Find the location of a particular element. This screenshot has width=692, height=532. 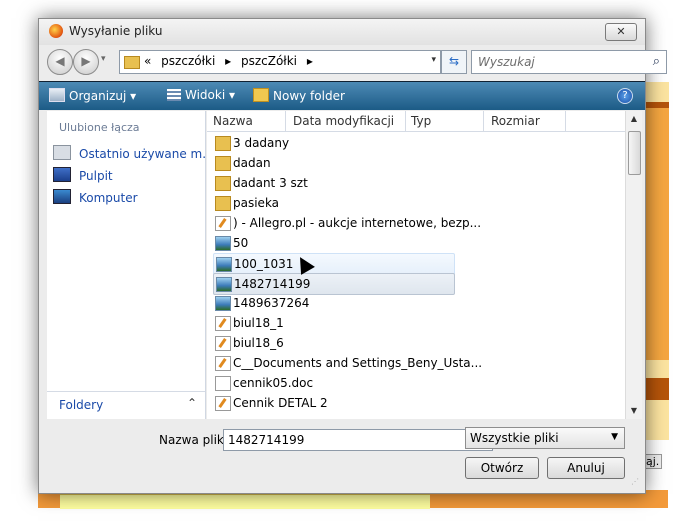

file-type-value: Wszystkie pliki is located at coordinates (514, 438).